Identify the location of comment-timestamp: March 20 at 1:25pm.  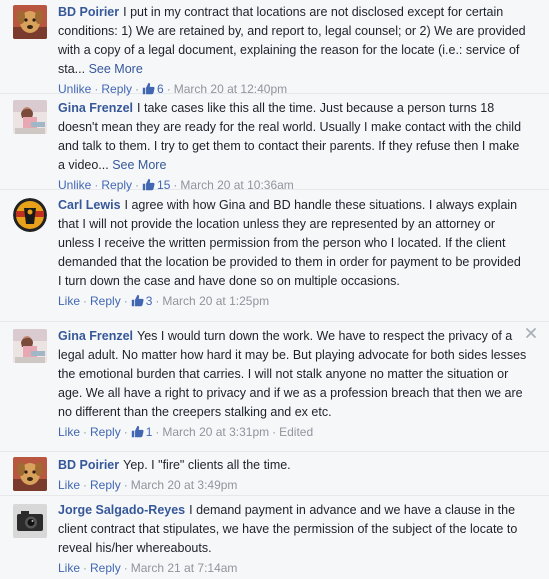
(215, 301).